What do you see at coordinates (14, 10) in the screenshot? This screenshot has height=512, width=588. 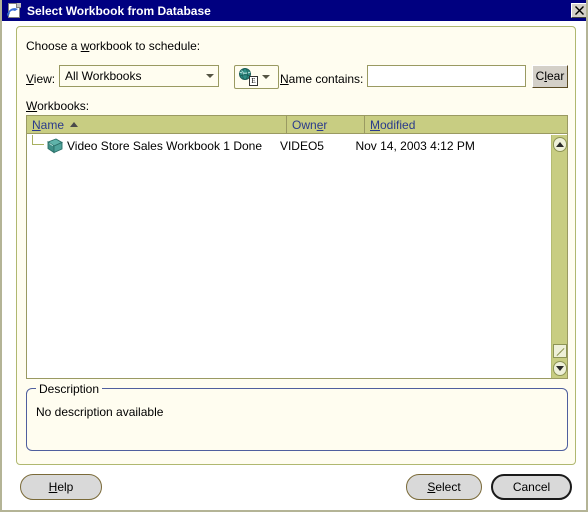 I see `workbook-document-icon` at bounding box center [14, 10].